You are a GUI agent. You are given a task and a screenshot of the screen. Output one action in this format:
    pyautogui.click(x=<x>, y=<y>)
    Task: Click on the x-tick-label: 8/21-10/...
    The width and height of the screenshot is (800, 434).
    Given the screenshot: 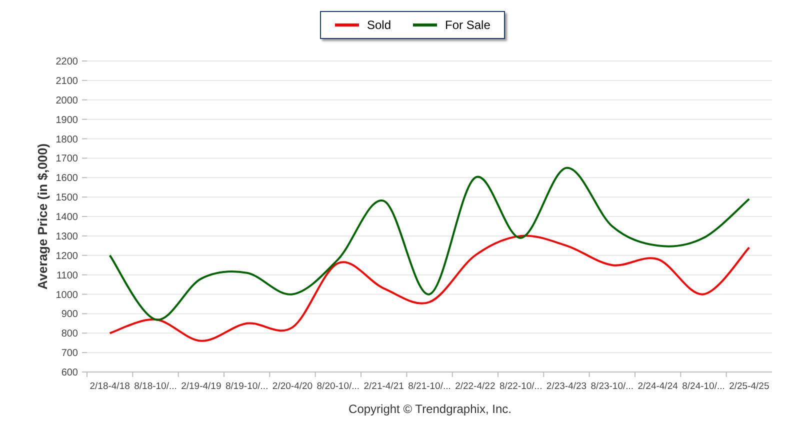 What is the action you would take?
    pyautogui.click(x=429, y=386)
    